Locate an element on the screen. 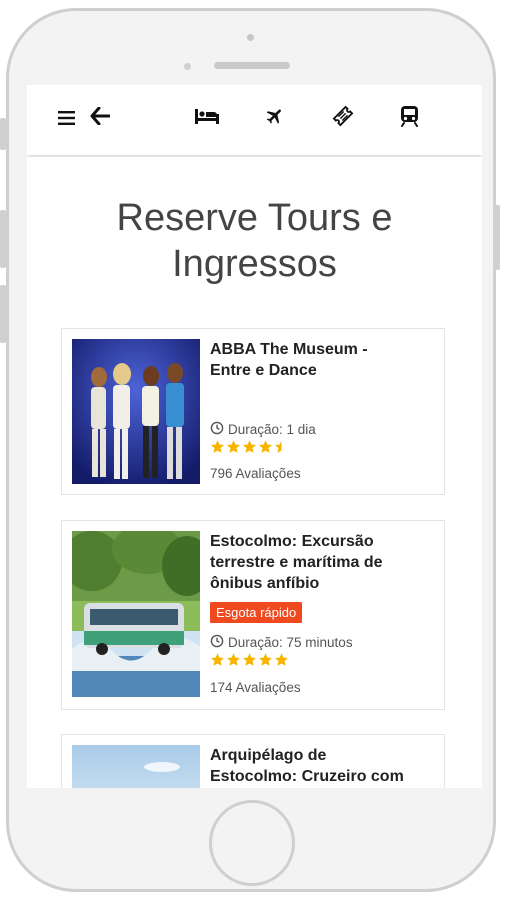  star-half-icon is located at coordinates (278, 446).